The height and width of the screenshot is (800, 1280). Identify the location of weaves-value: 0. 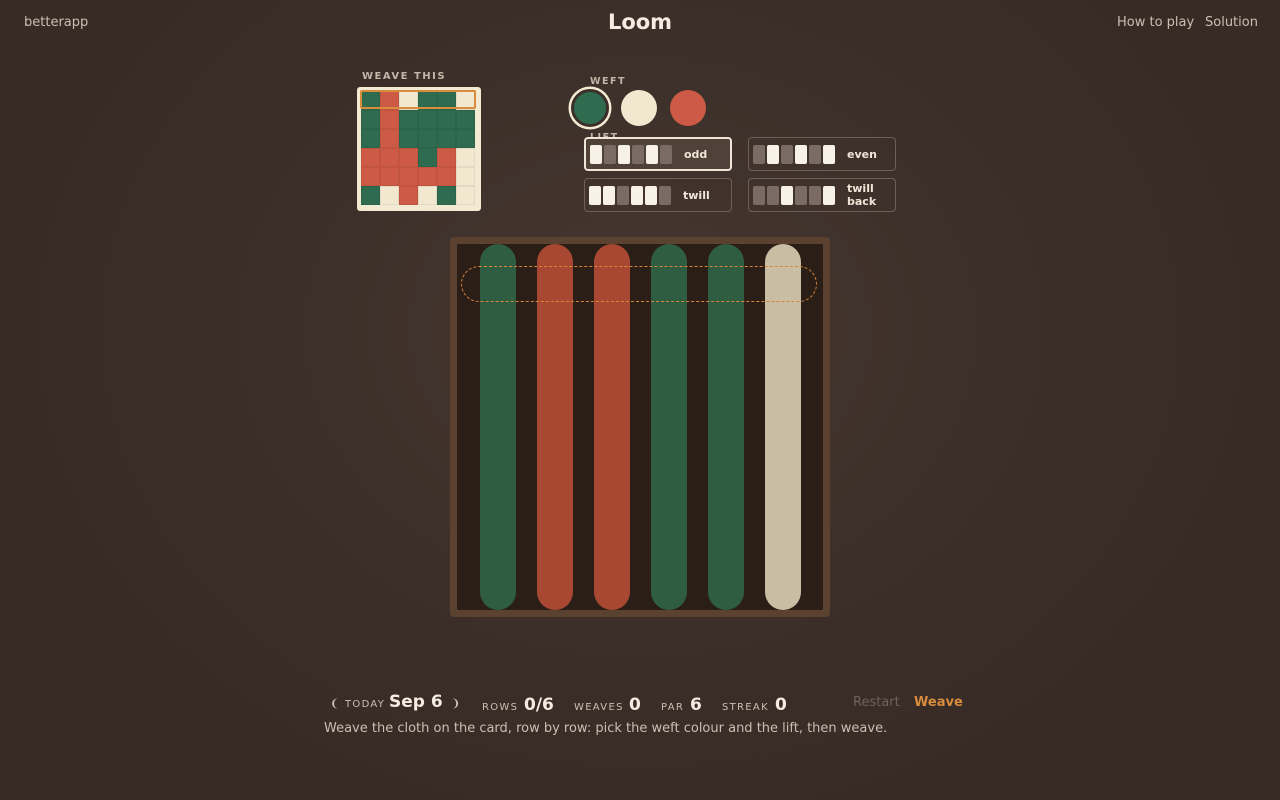
(635, 705).